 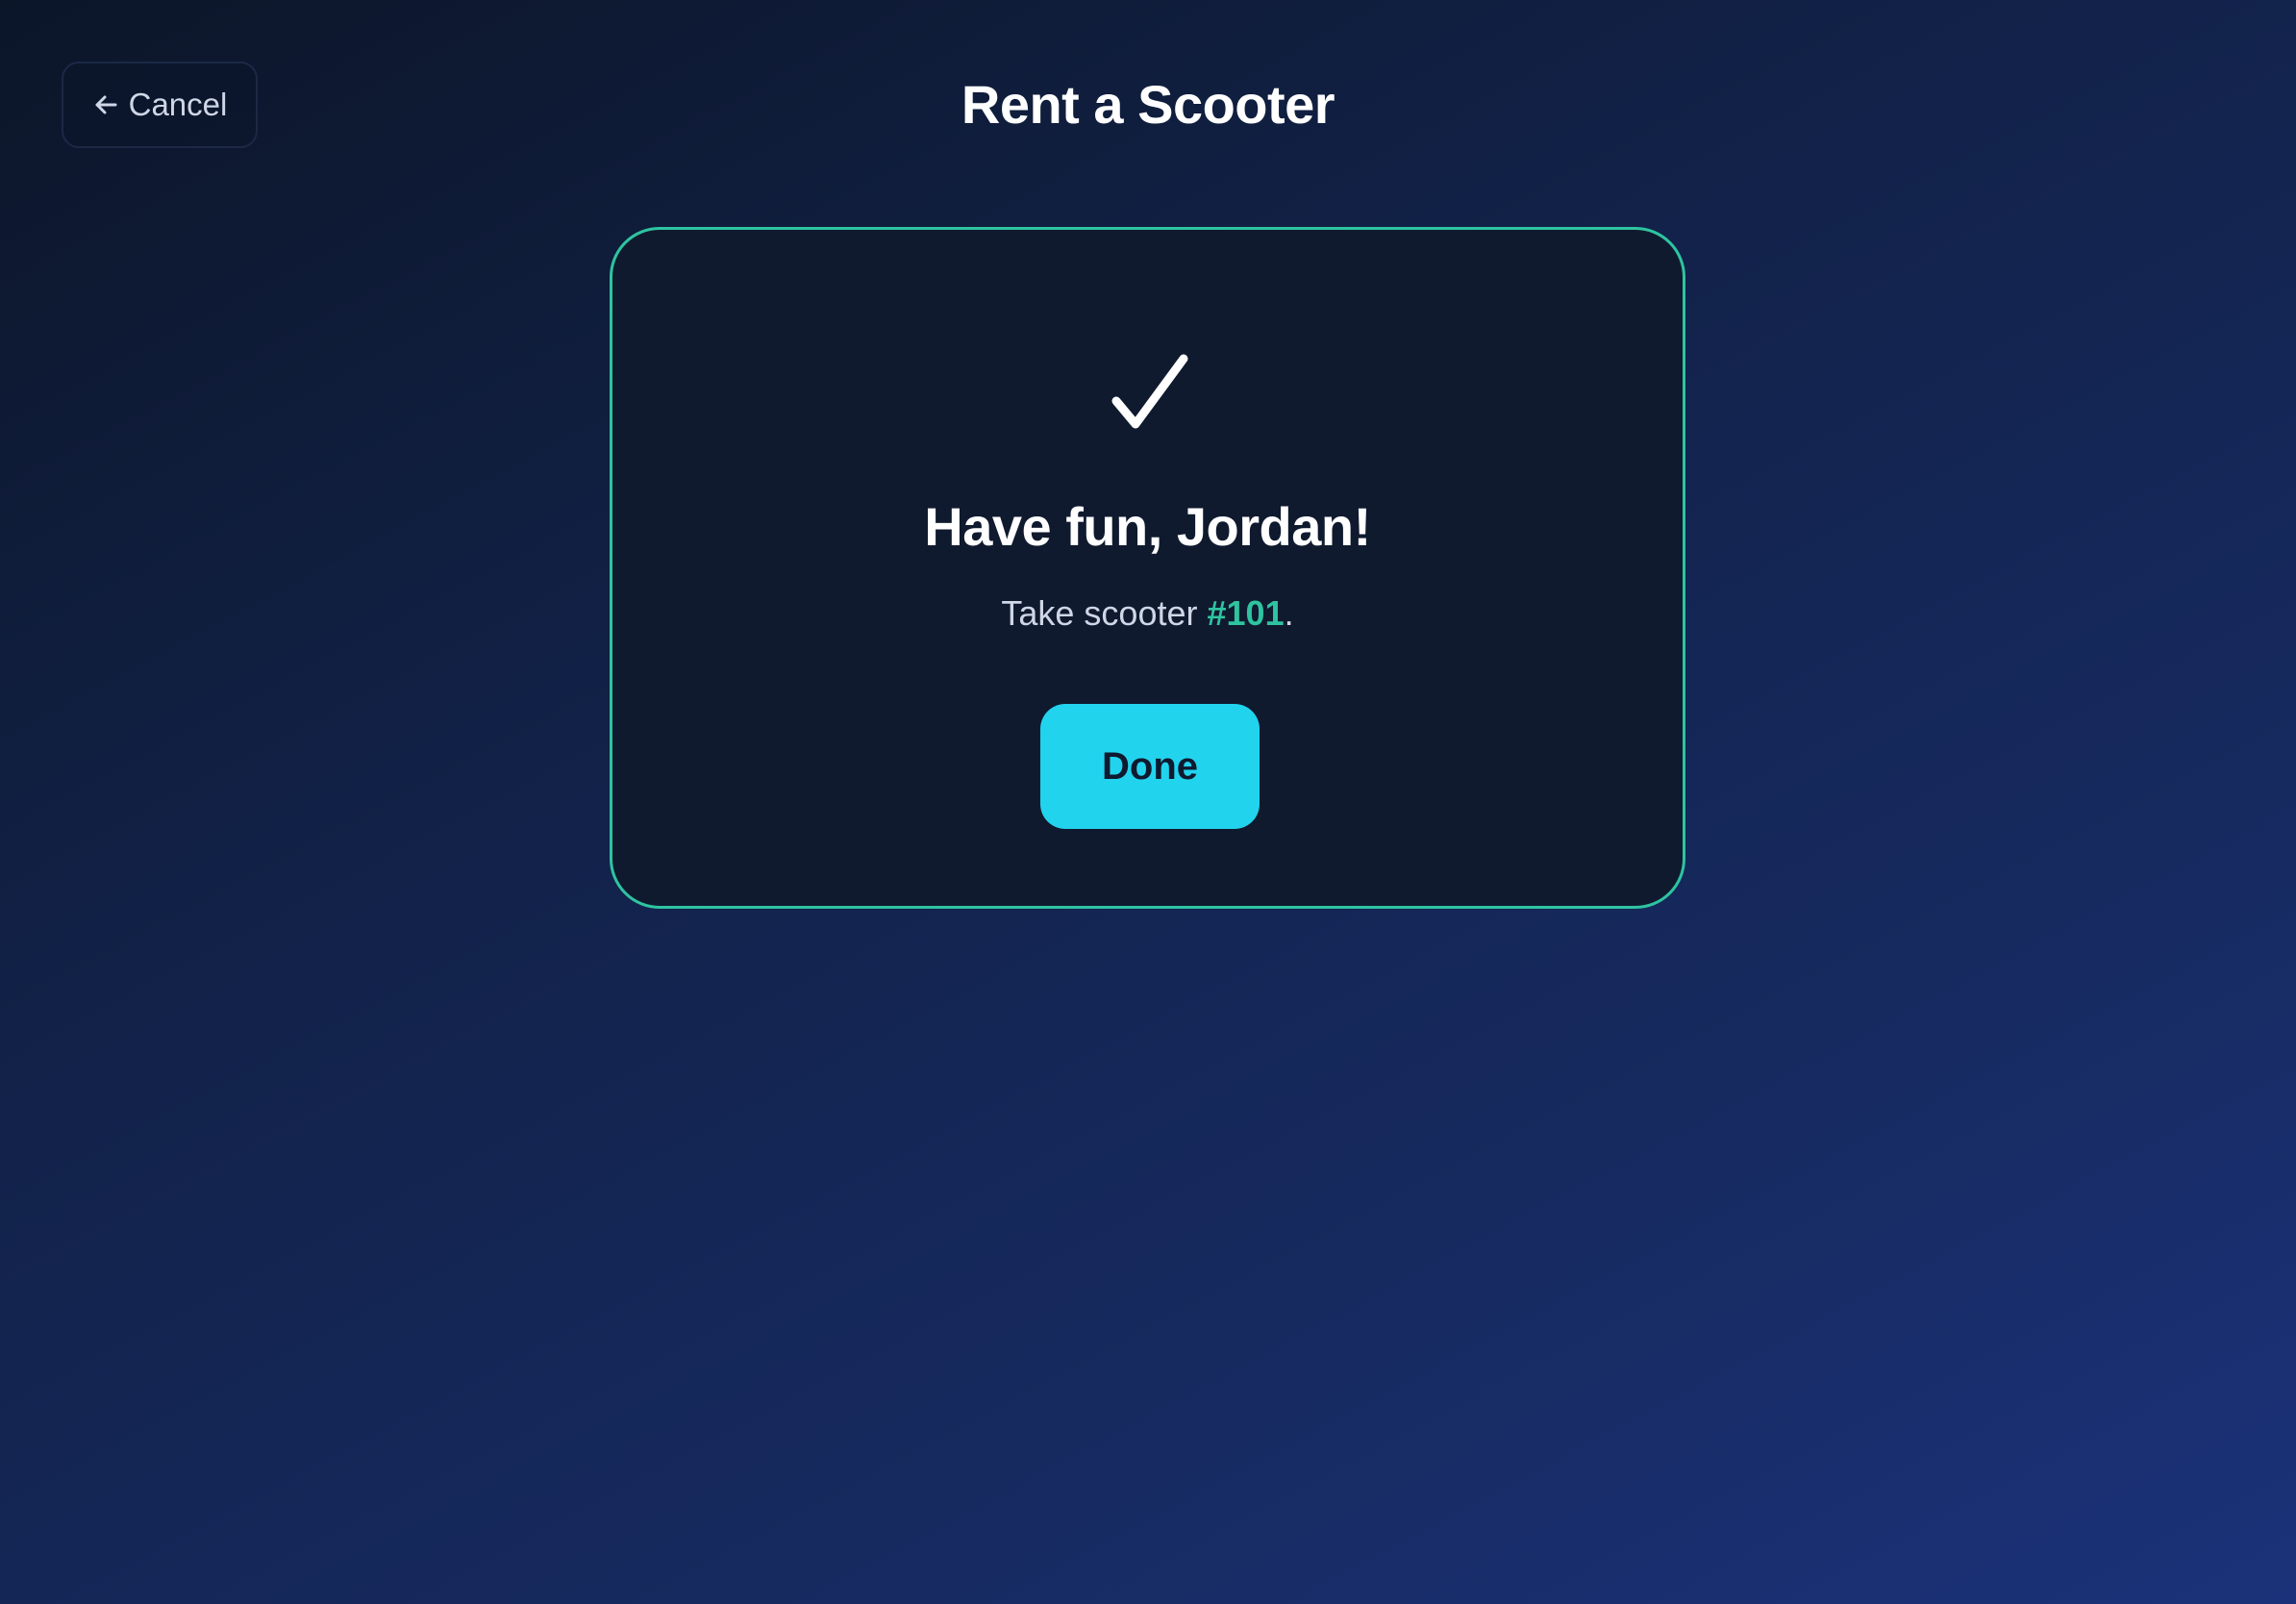 I want to click on confirmation-heading: Have fun, Jordan!, so click(x=1147, y=526).